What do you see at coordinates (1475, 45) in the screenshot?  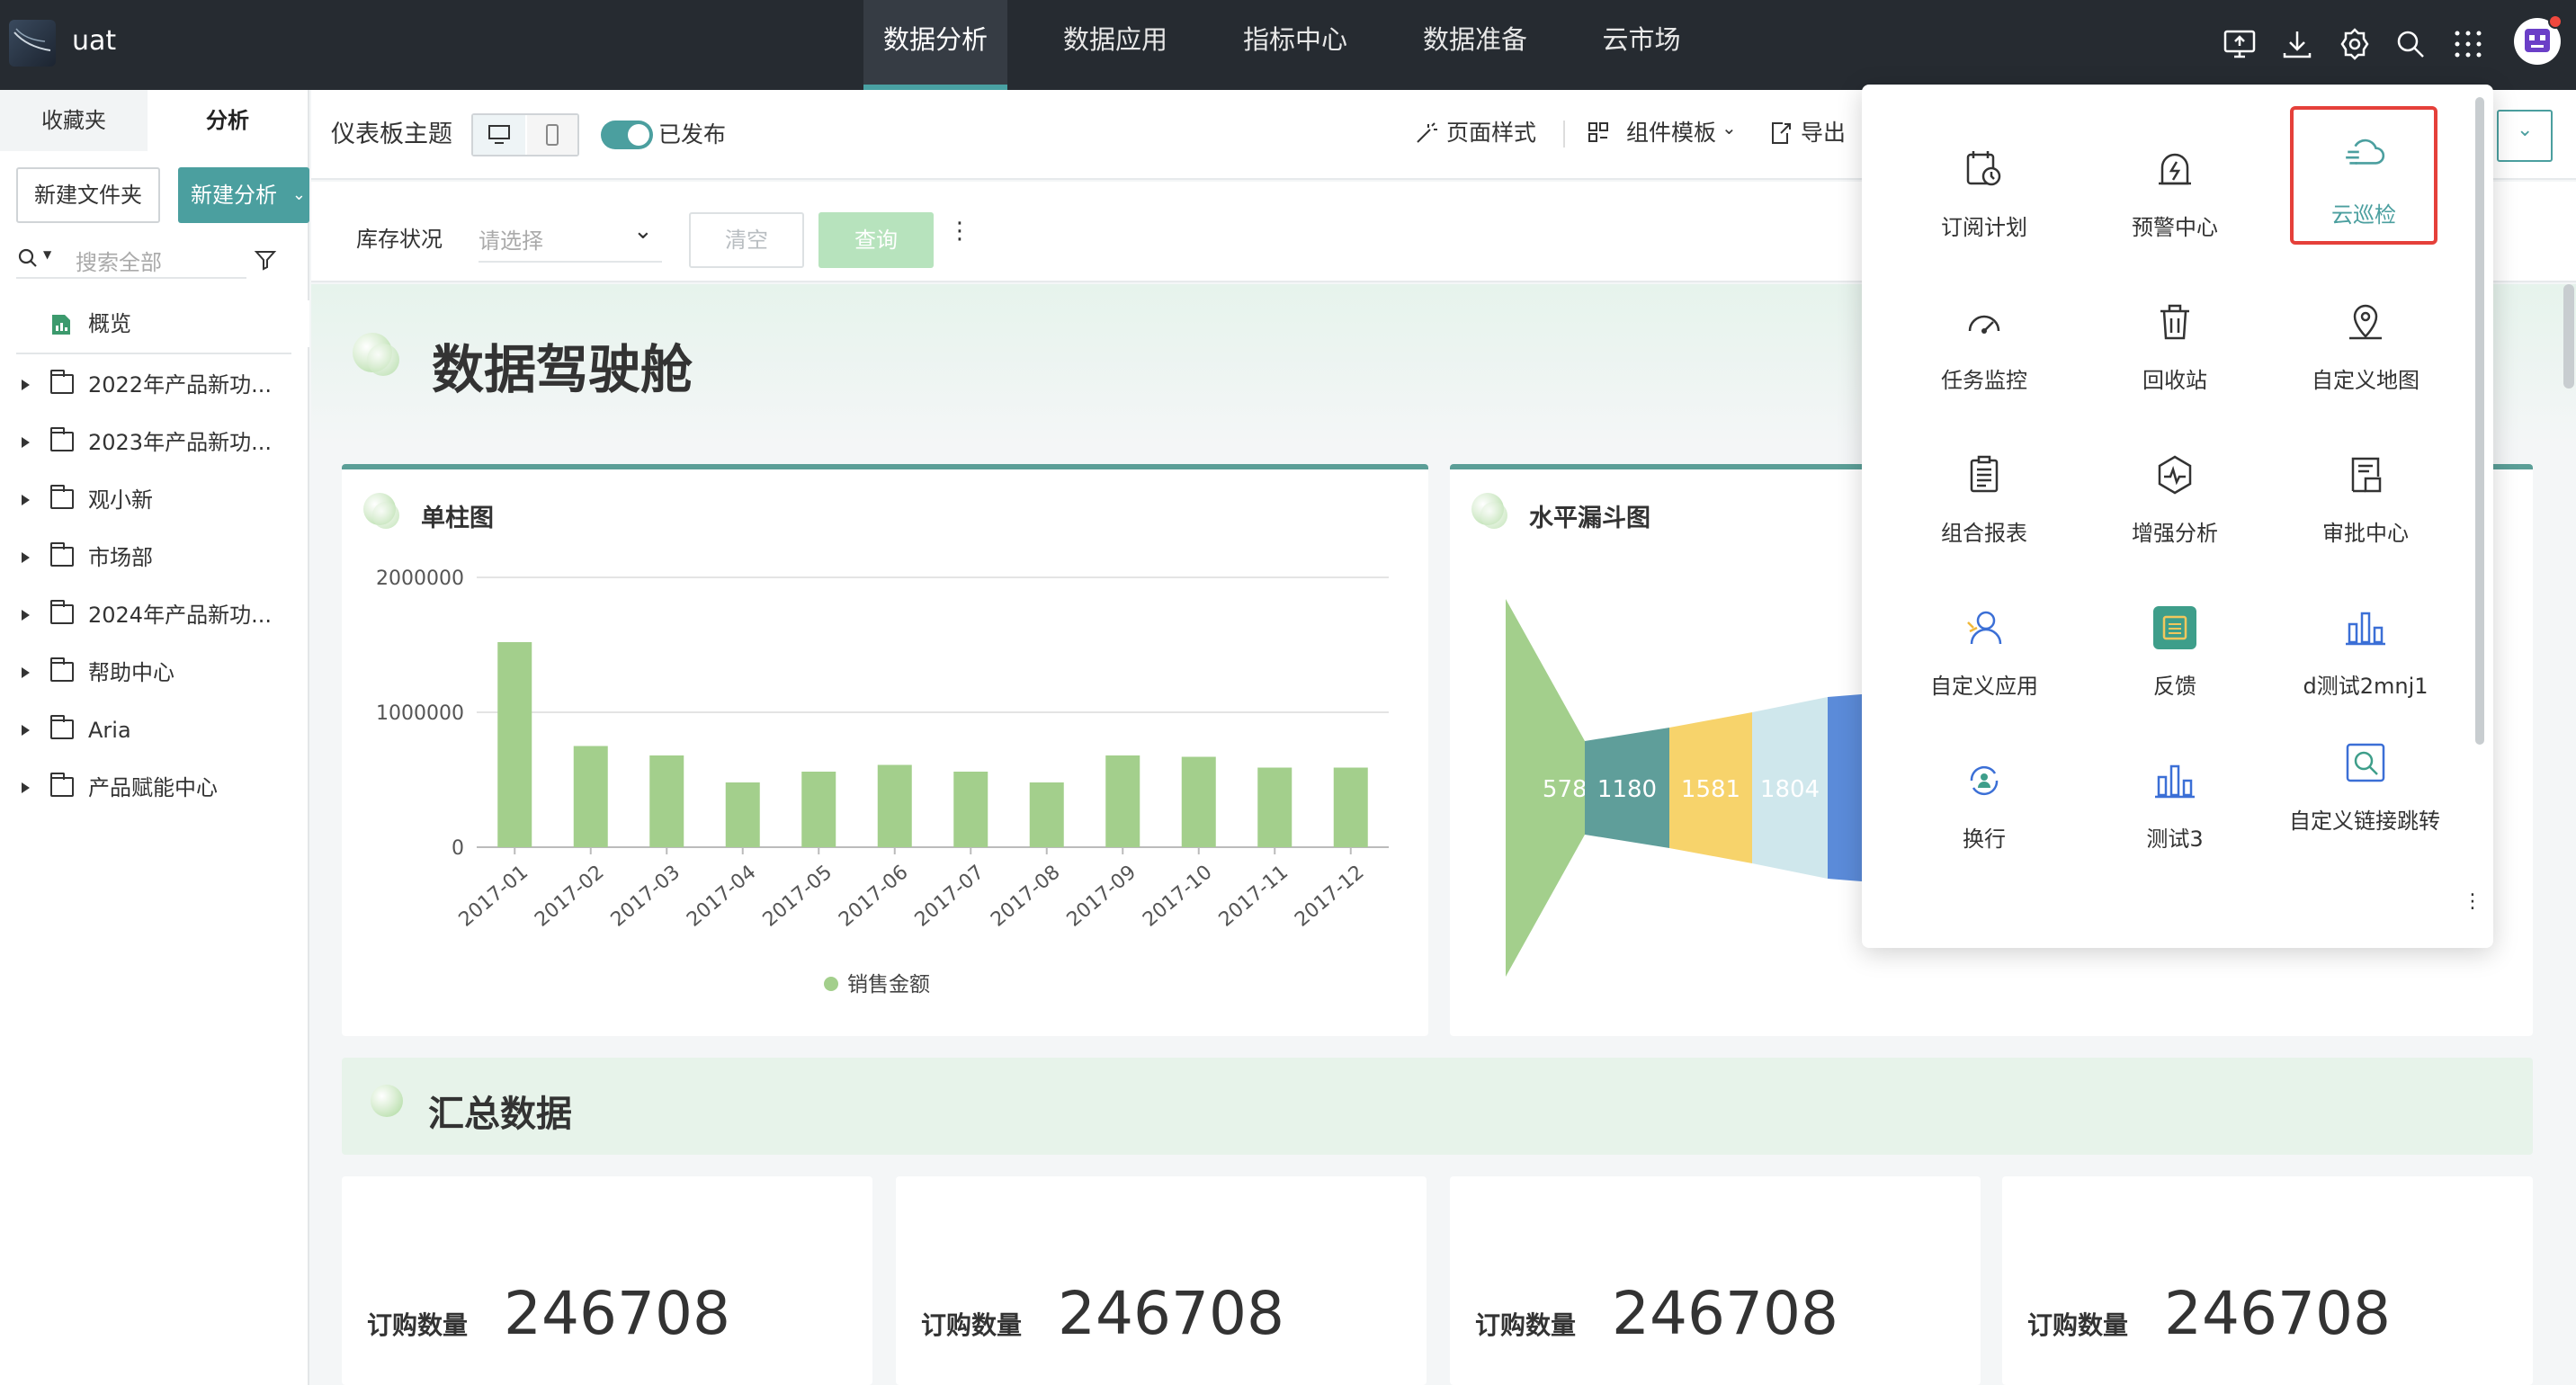 I see `nav-tab-data-preparation: 数据准备` at bounding box center [1475, 45].